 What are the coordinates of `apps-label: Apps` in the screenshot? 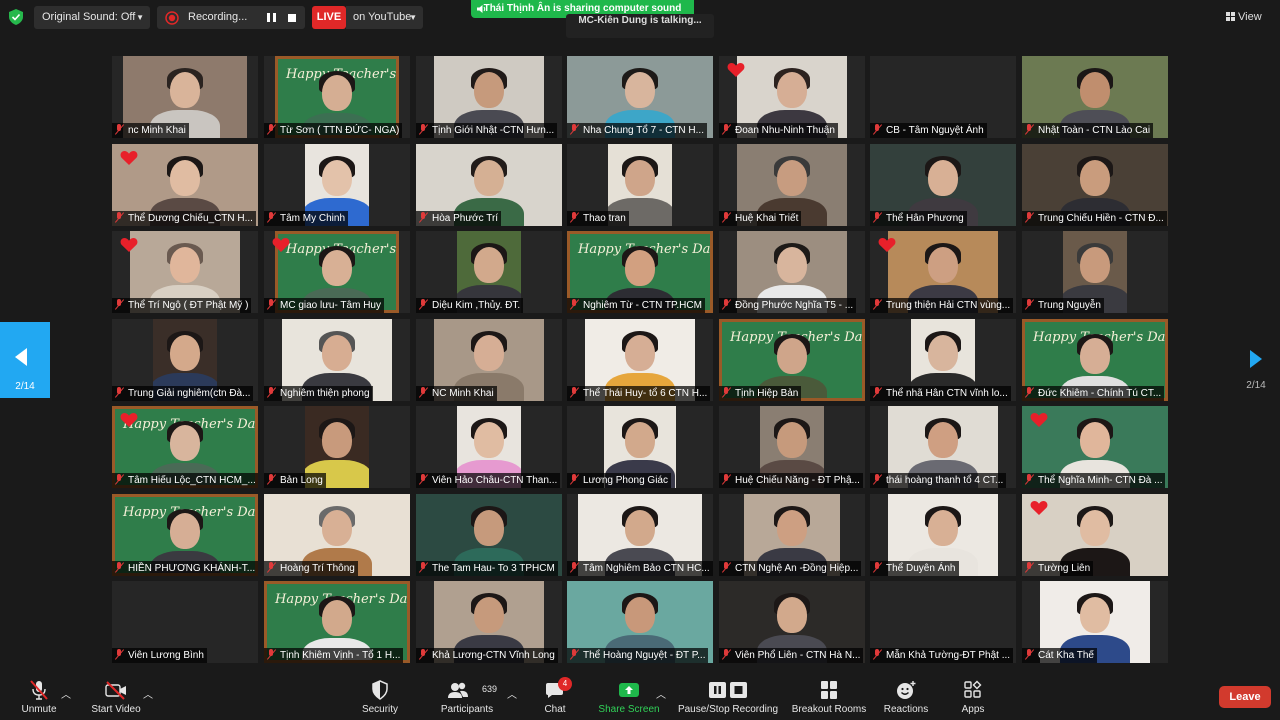 It's located at (973, 709).